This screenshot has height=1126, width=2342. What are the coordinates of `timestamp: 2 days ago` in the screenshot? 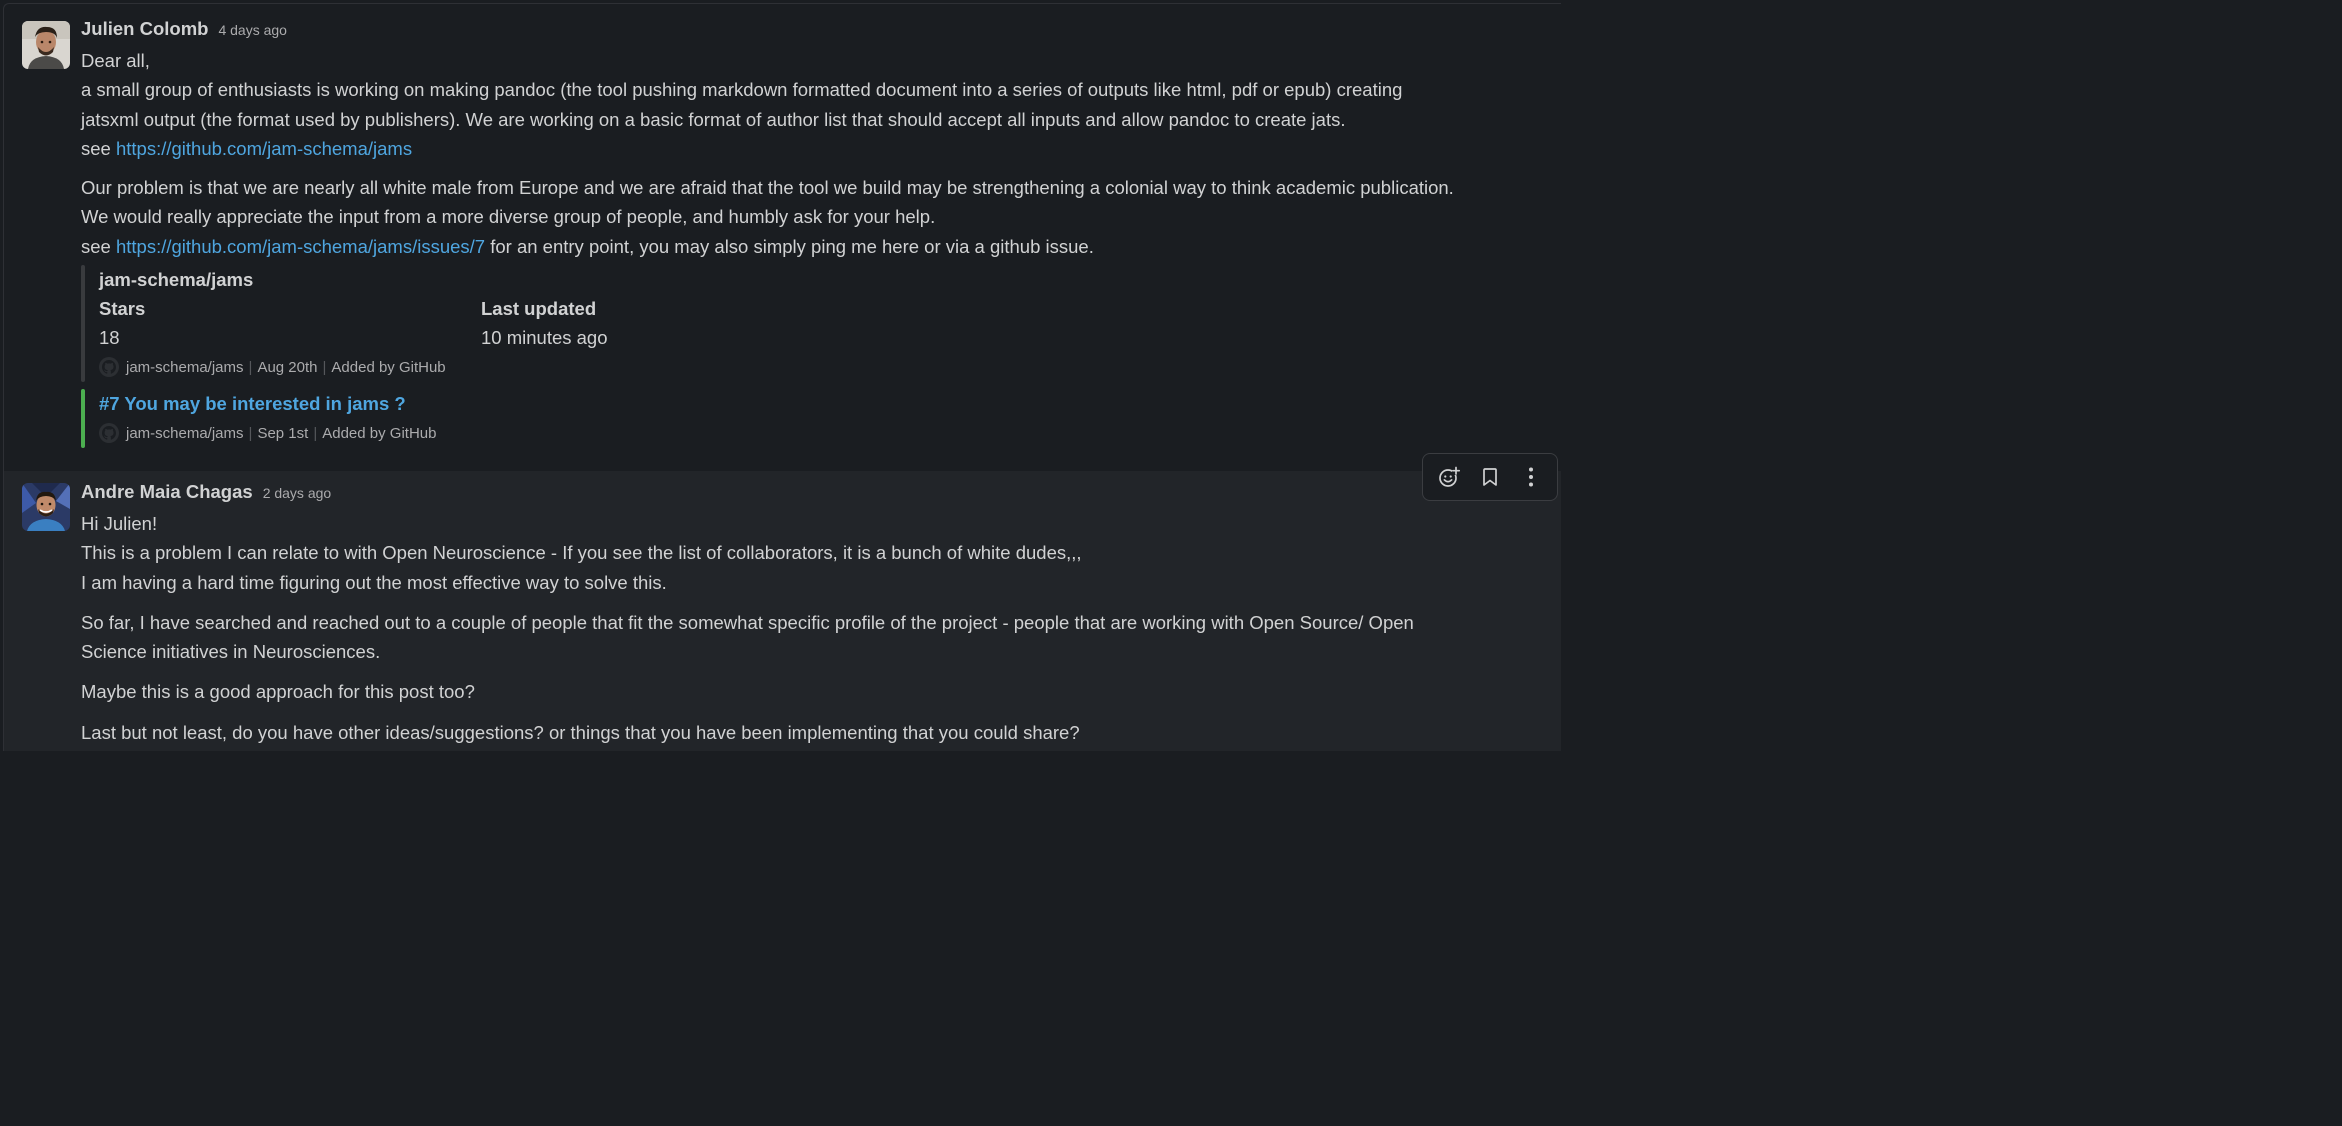 It's located at (297, 493).